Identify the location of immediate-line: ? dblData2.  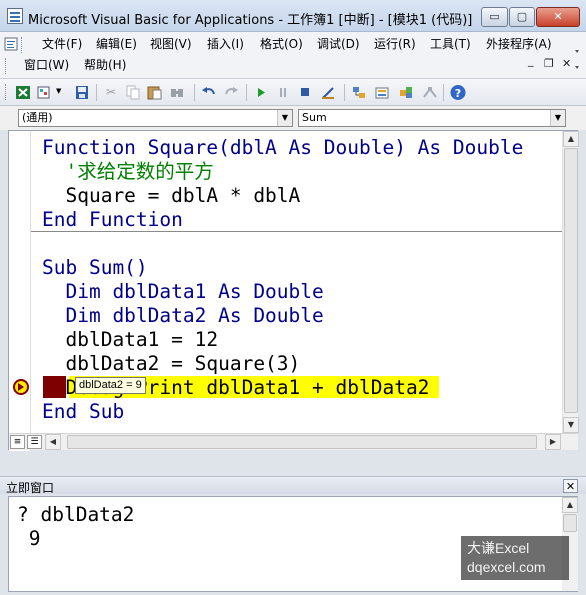
(75, 515).